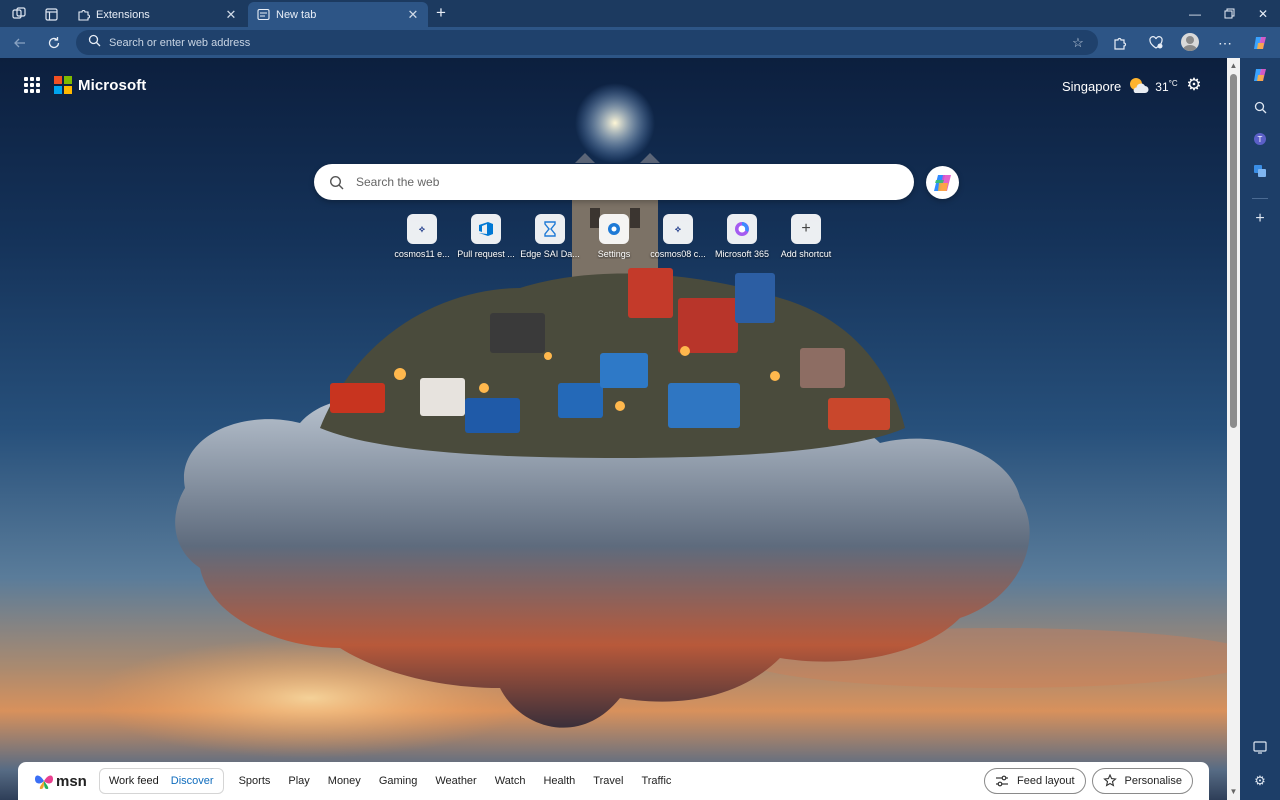  I want to click on profile-avatar, so click(1190, 42).